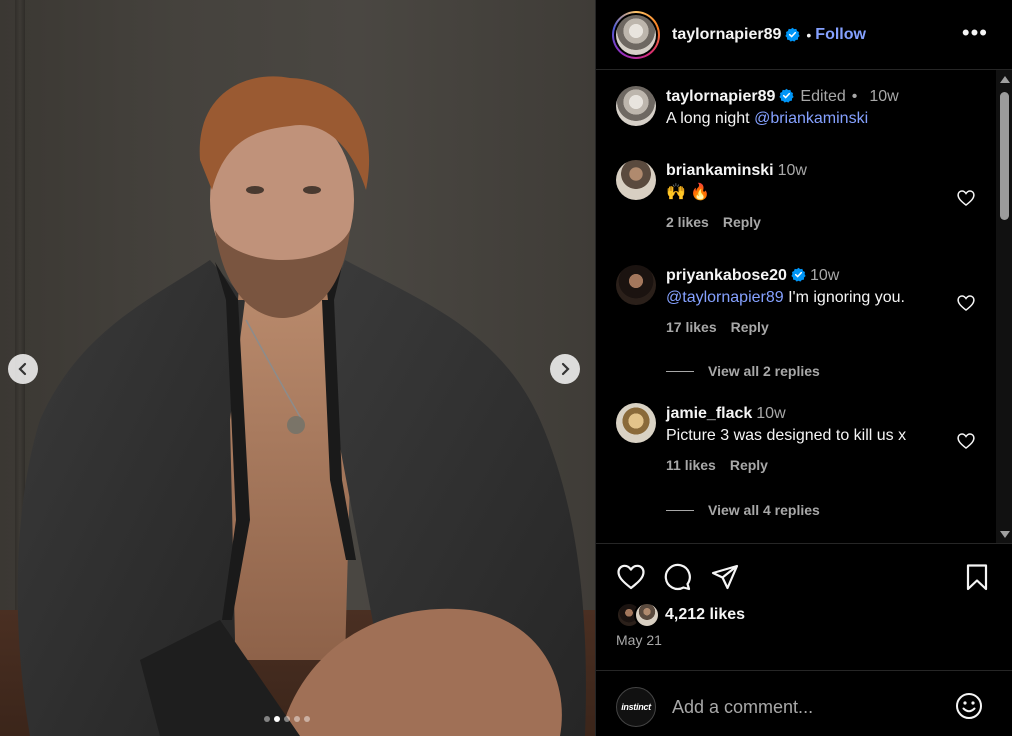 The image size is (1012, 736). Describe the element at coordinates (726, 35) in the screenshot. I see `author-username: taylornapier89` at that location.